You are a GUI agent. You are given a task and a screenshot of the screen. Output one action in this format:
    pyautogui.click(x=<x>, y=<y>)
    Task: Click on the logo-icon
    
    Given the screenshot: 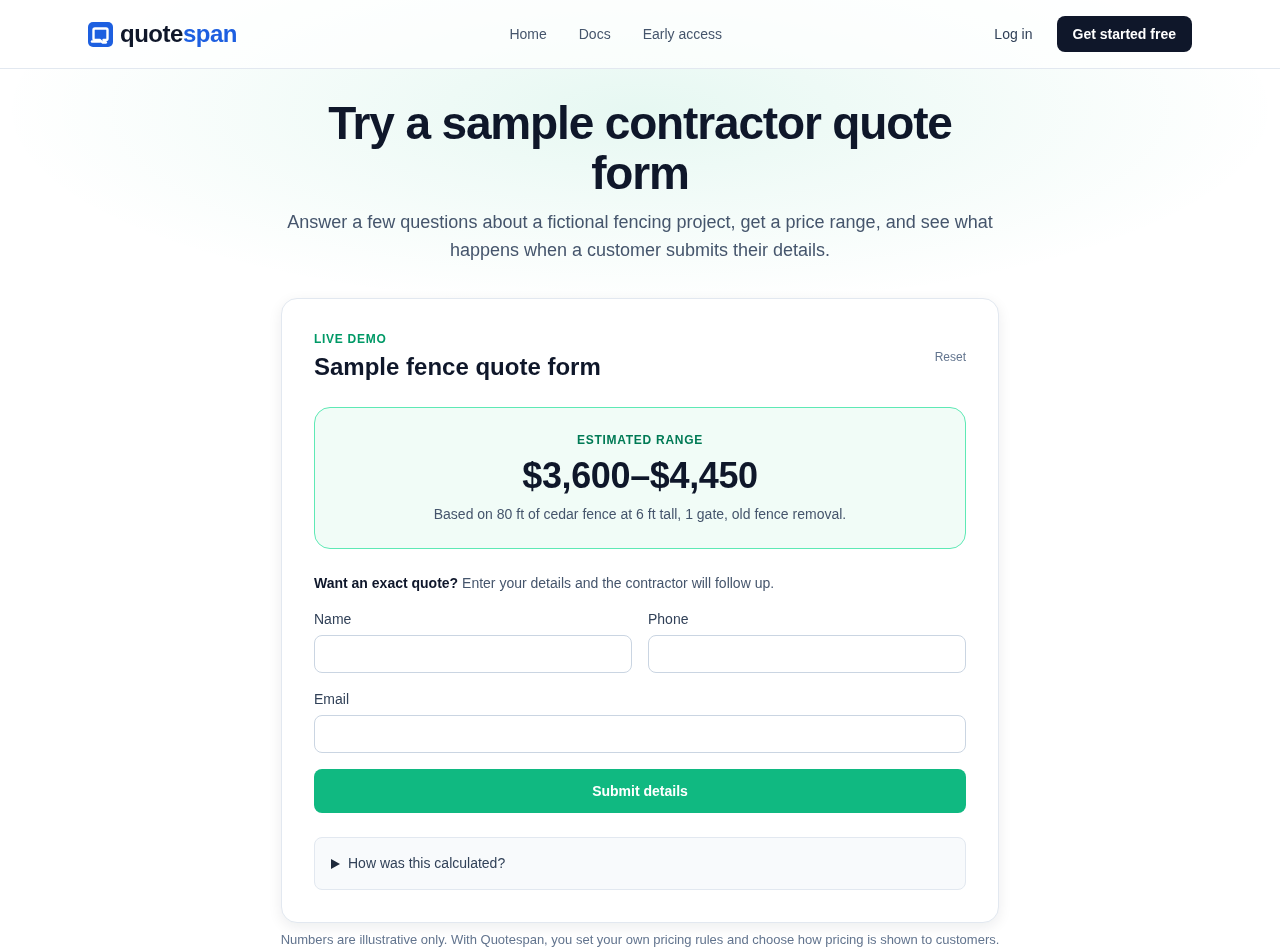 What is the action you would take?
    pyautogui.click(x=100, y=34)
    